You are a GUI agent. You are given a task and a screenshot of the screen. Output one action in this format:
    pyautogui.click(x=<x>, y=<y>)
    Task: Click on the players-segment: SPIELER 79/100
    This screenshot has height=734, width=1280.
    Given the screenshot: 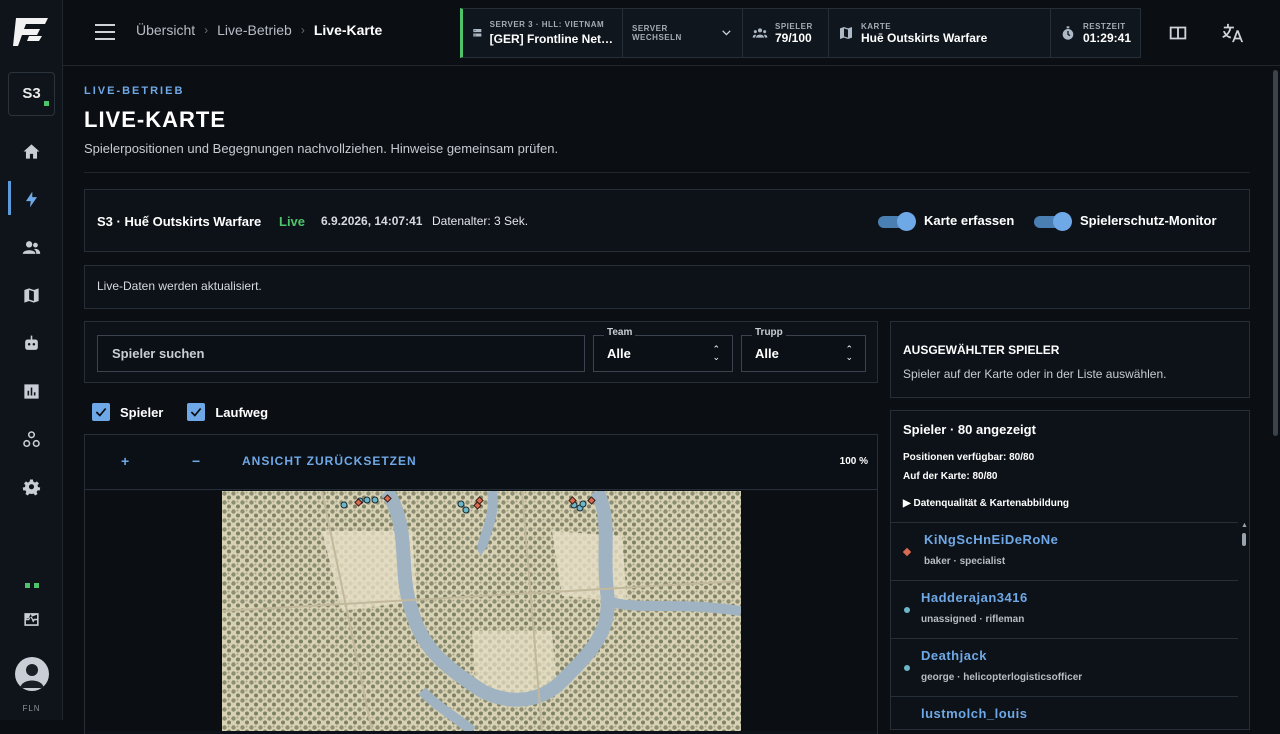 What is the action you would take?
    pyautogui.click(x=786, y=33)
    